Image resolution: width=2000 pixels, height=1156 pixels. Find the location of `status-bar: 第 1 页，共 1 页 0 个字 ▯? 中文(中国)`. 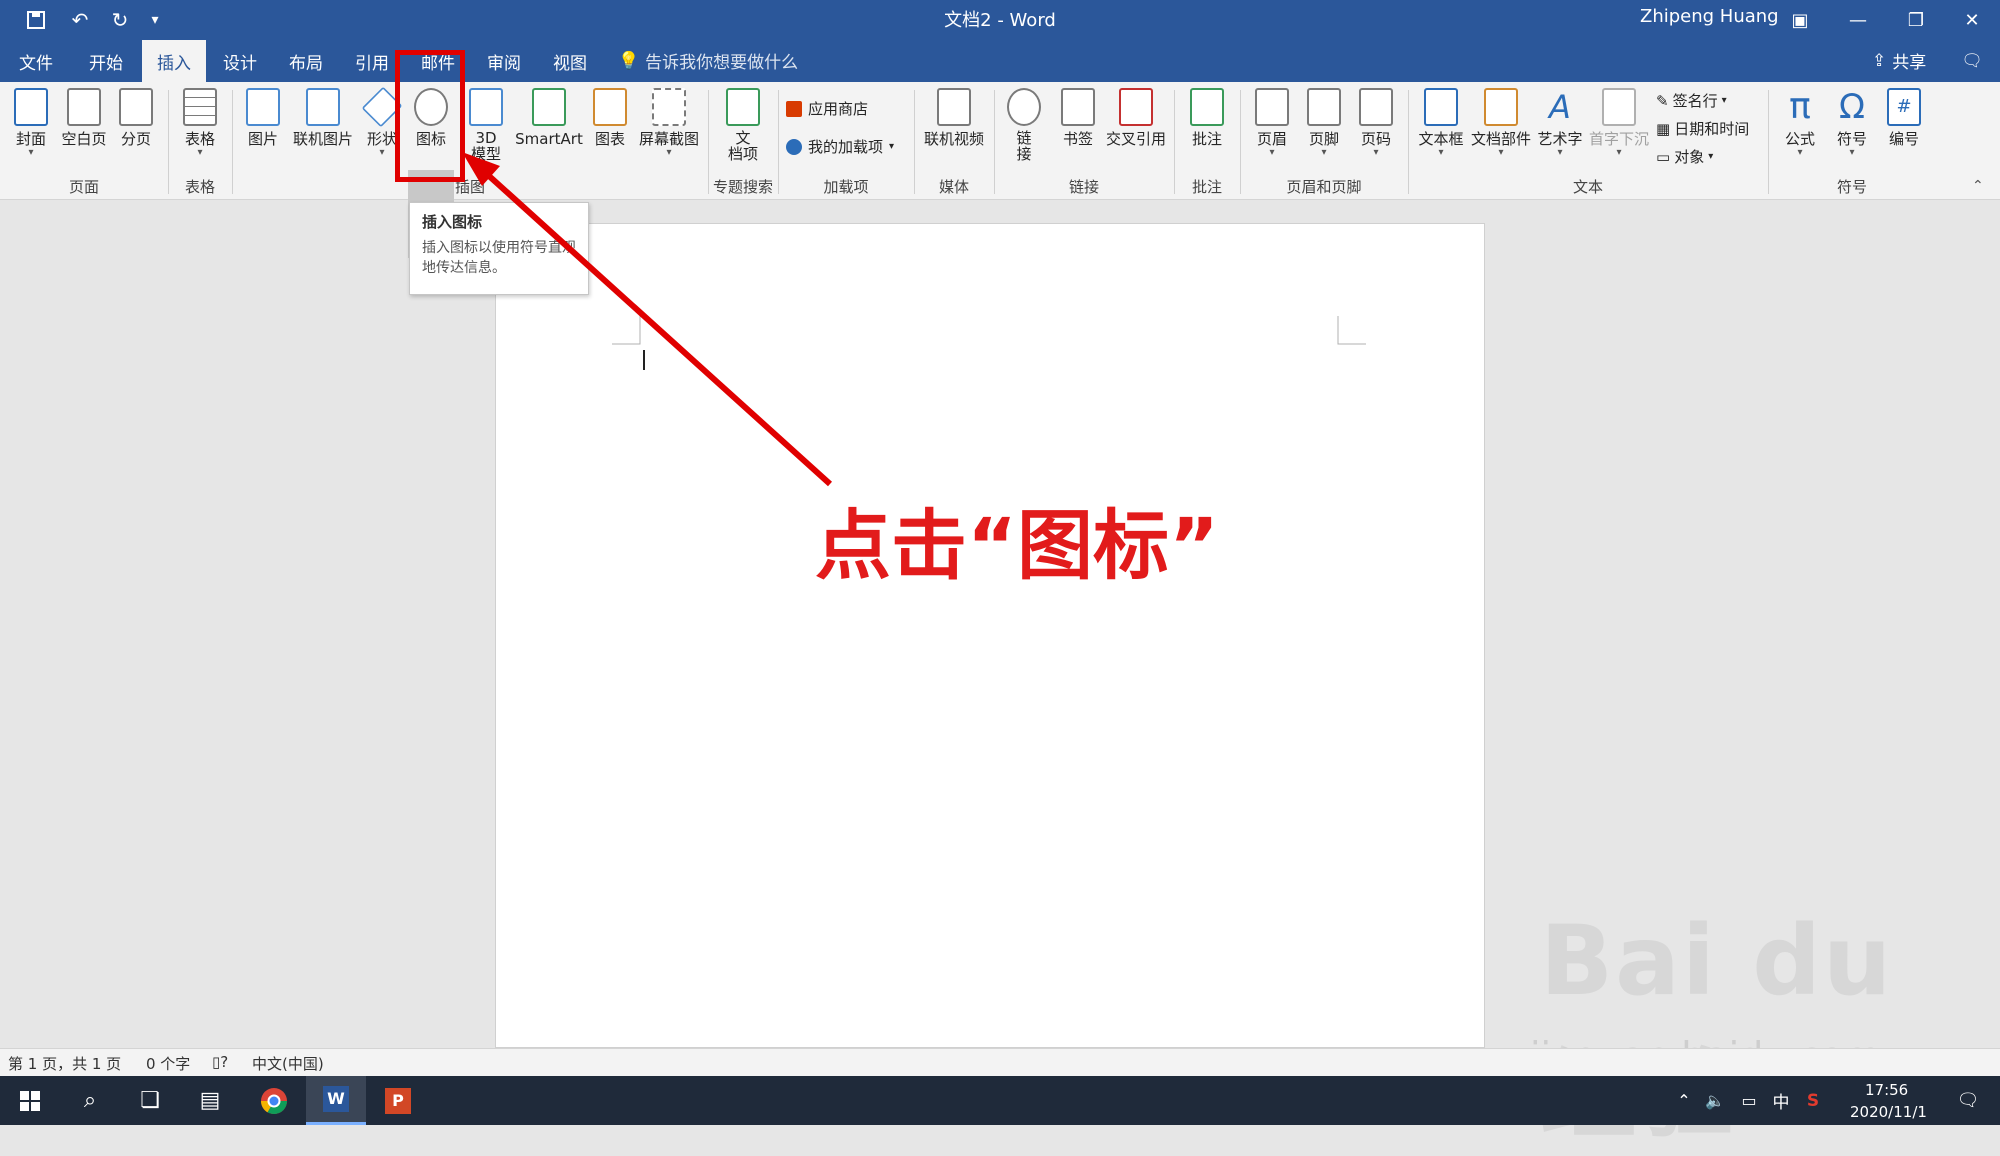

status-bar: 第 1 页，共 1 页 0 个字 ▯? 中文(中国) is located at coordinates (1000, 1062).